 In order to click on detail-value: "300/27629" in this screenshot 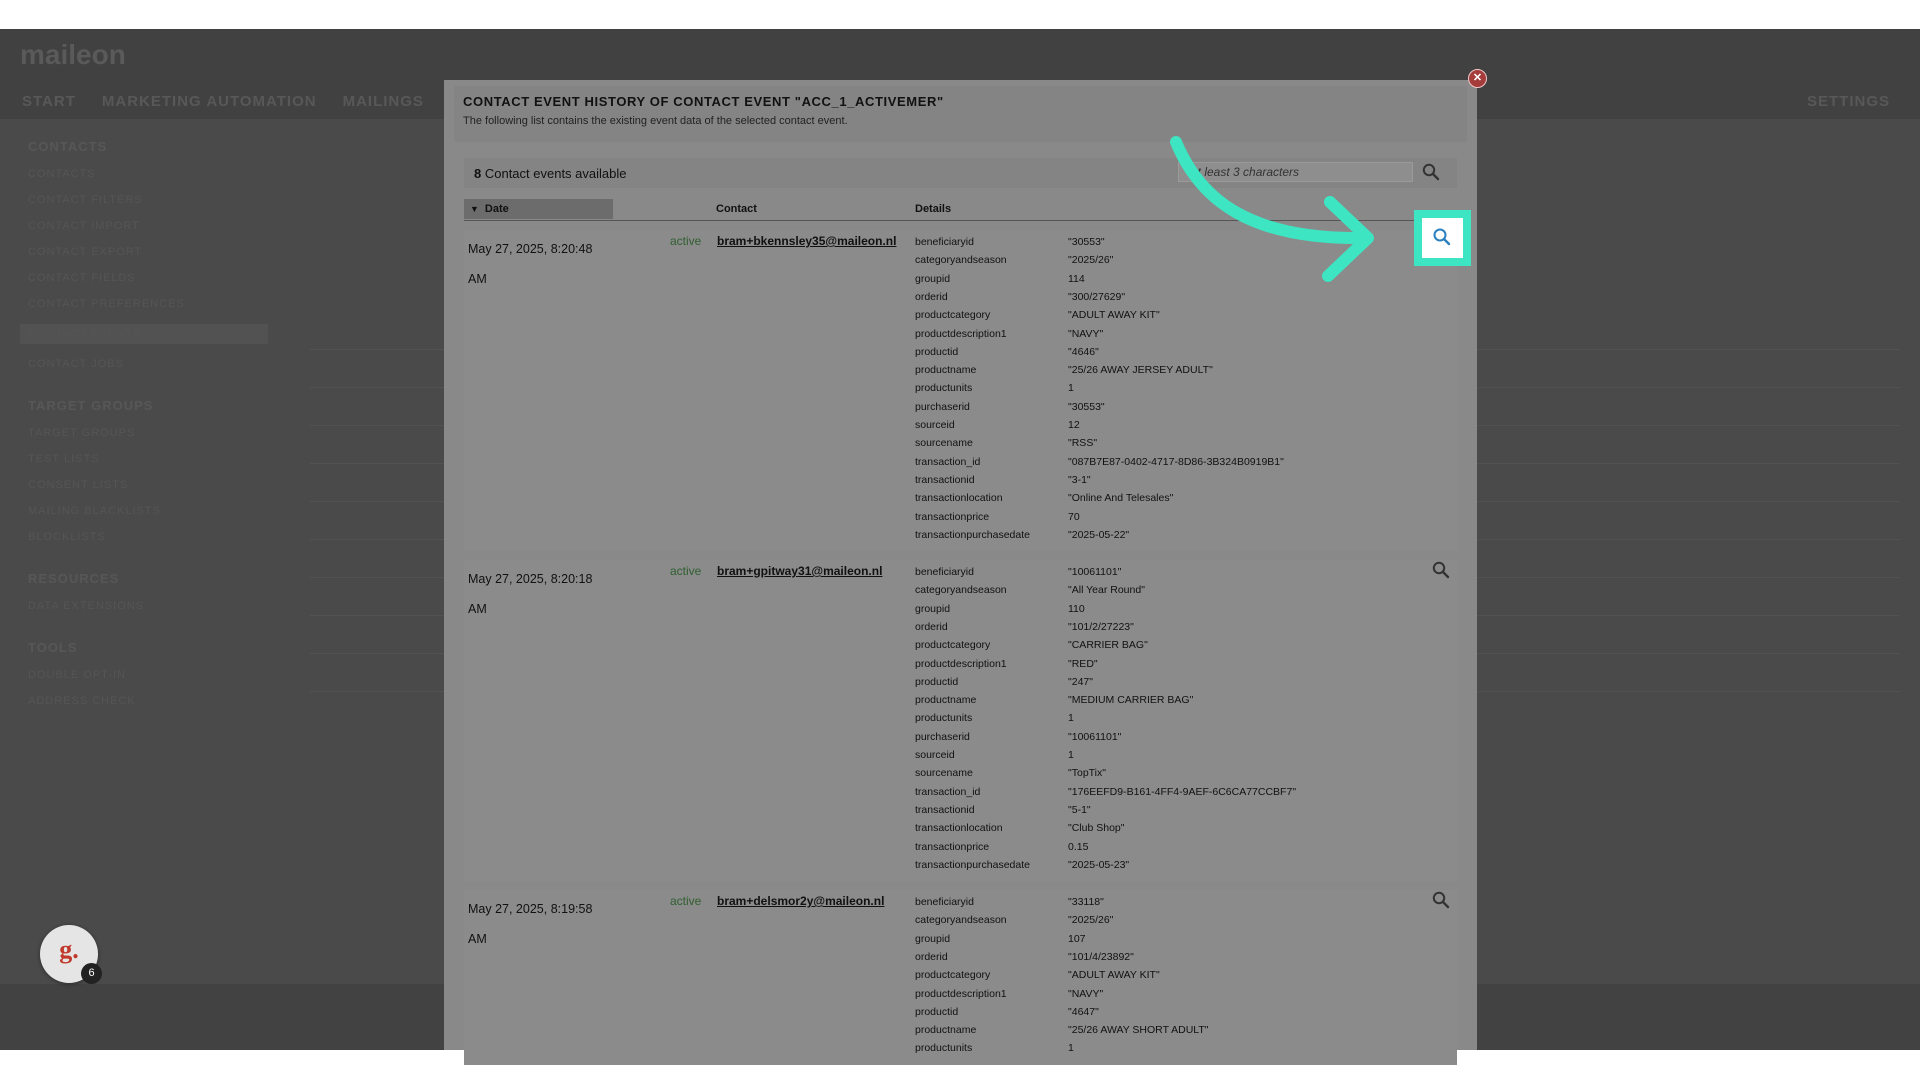, I will do `click(1097, 296)`.